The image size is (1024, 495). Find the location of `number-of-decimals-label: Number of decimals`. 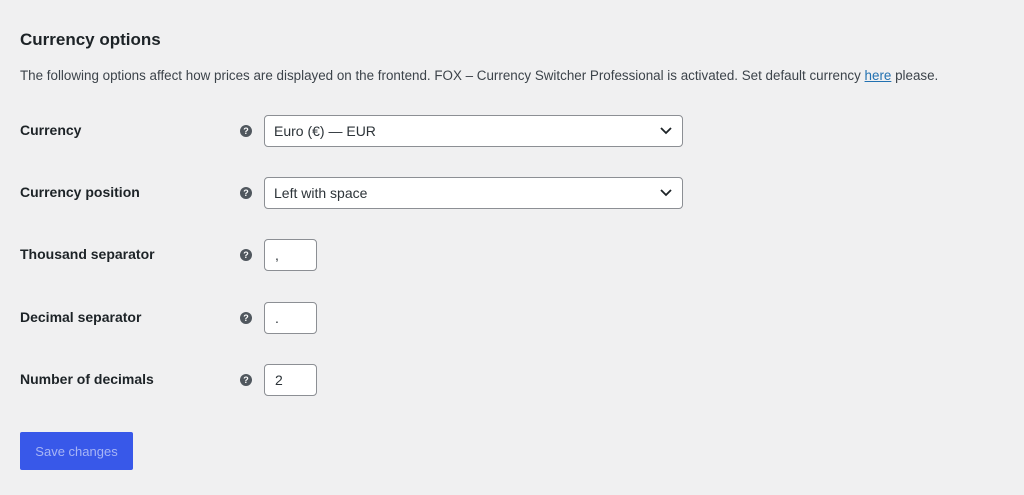

number-of-decimals-label: Number of decimals is located at coordinates (87, 379).